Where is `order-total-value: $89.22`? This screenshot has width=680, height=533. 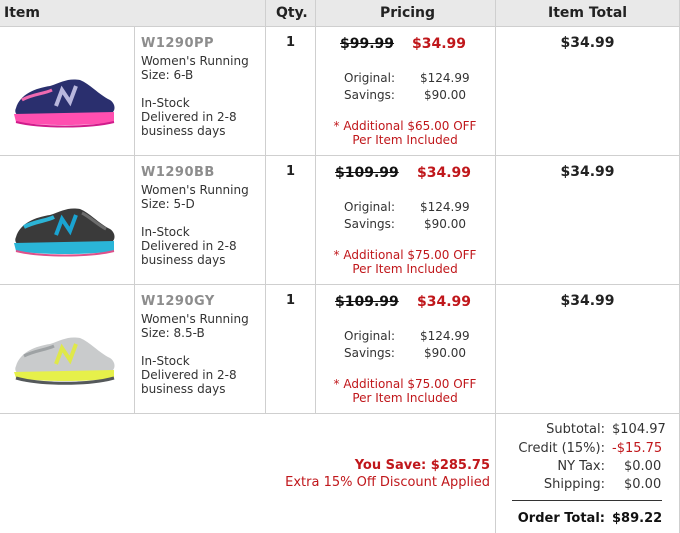
order-total-value: $89.22 is located at coordinates (637, 518).